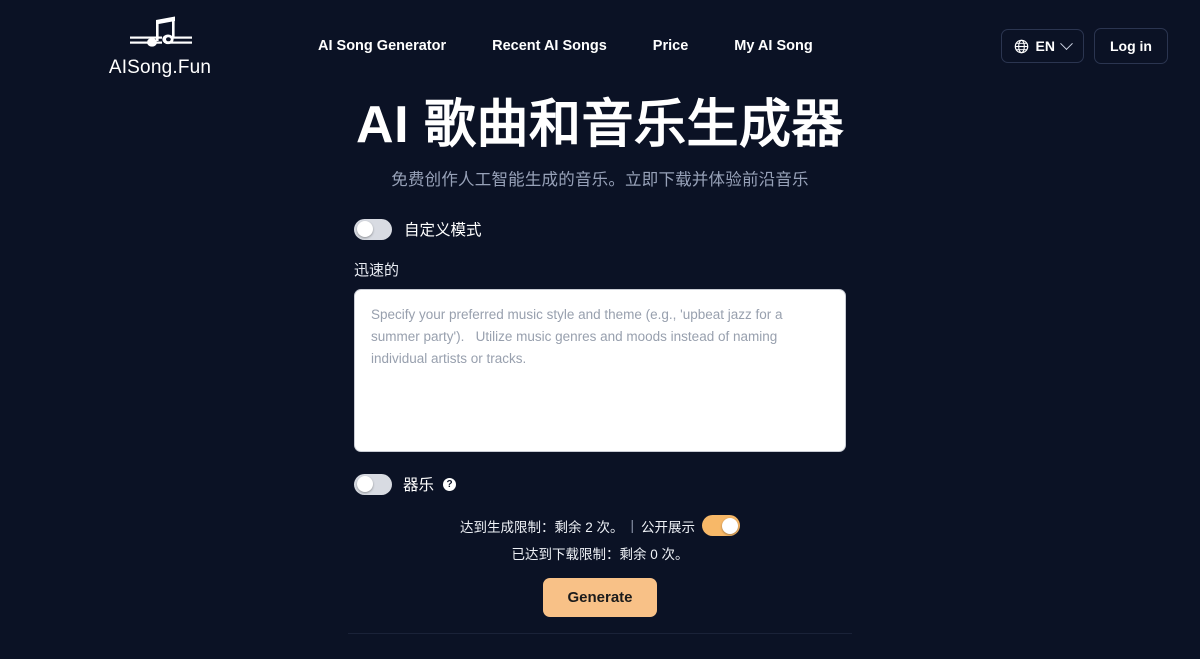  I want to click on login-button: Log in, so click(1131, 46).